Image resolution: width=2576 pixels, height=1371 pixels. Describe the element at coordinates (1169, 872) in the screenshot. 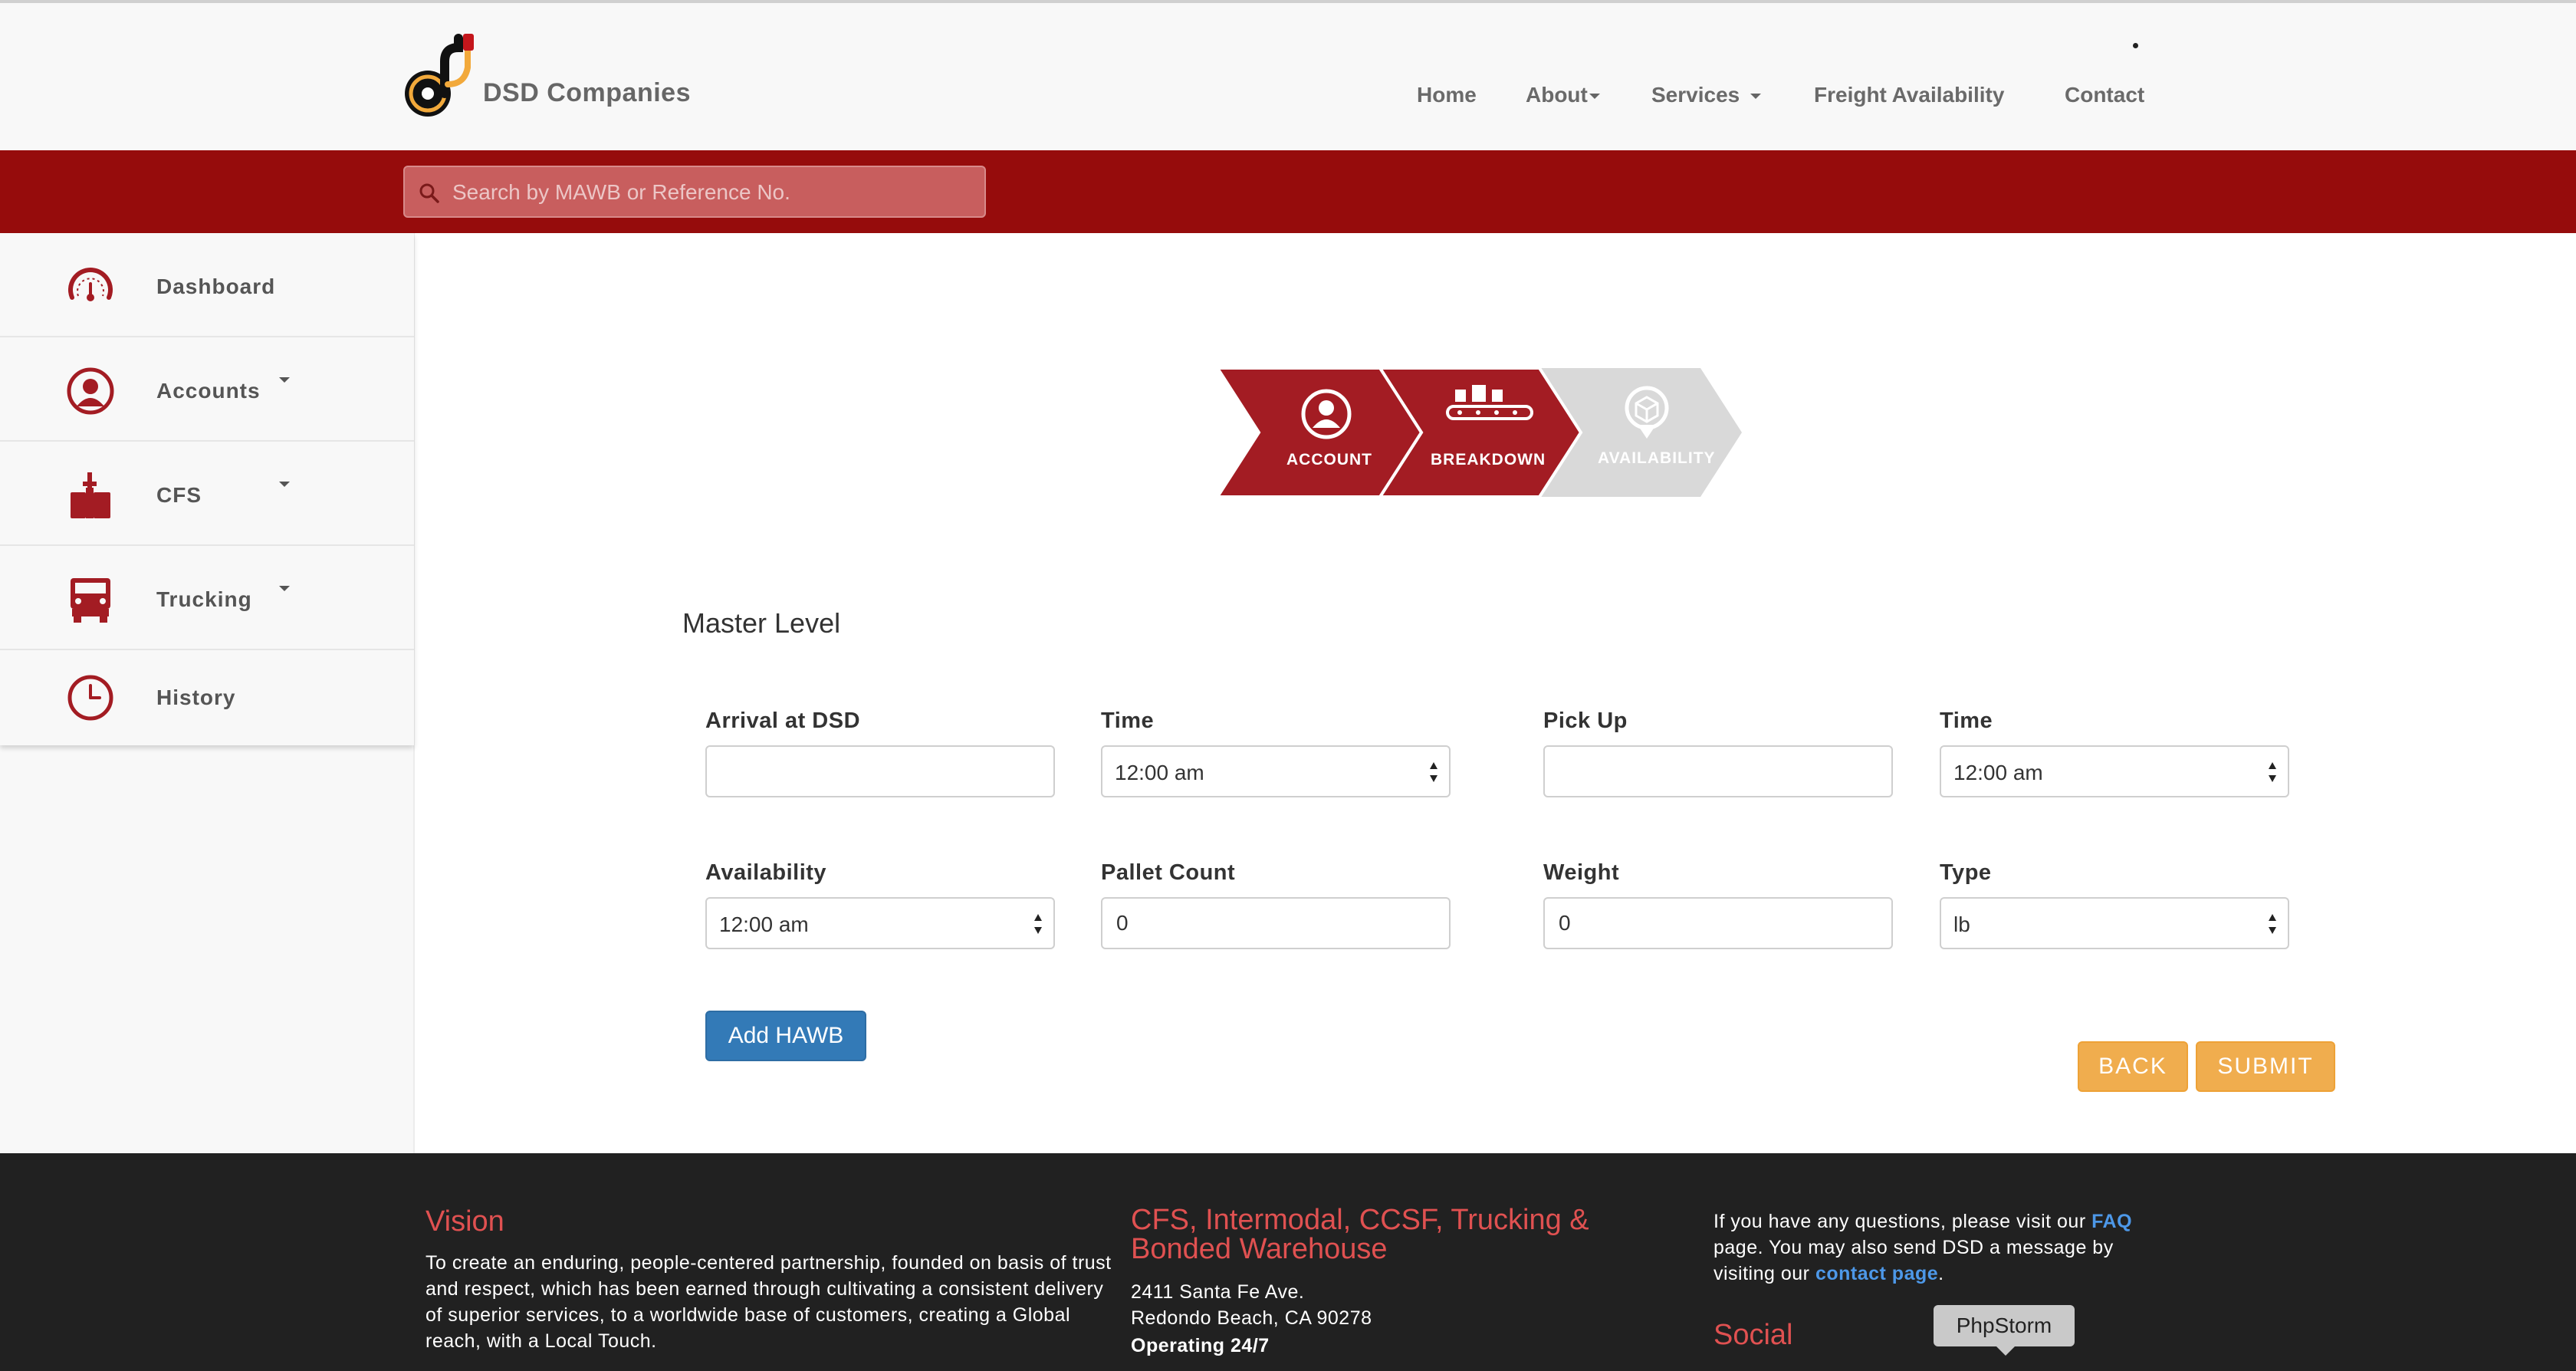

I see `pallet-count-label: Pallet Count` at that location.